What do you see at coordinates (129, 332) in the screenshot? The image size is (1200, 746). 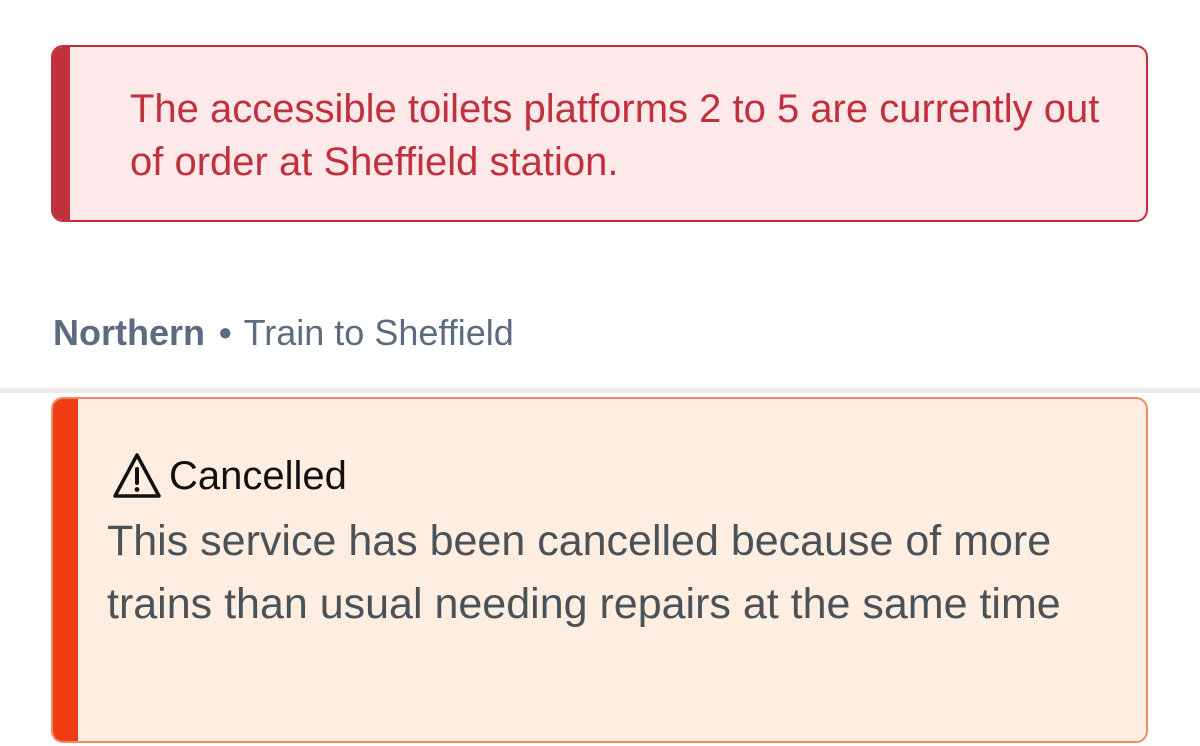 I see `operator-name: Northern` at bounding box center [129, 332].